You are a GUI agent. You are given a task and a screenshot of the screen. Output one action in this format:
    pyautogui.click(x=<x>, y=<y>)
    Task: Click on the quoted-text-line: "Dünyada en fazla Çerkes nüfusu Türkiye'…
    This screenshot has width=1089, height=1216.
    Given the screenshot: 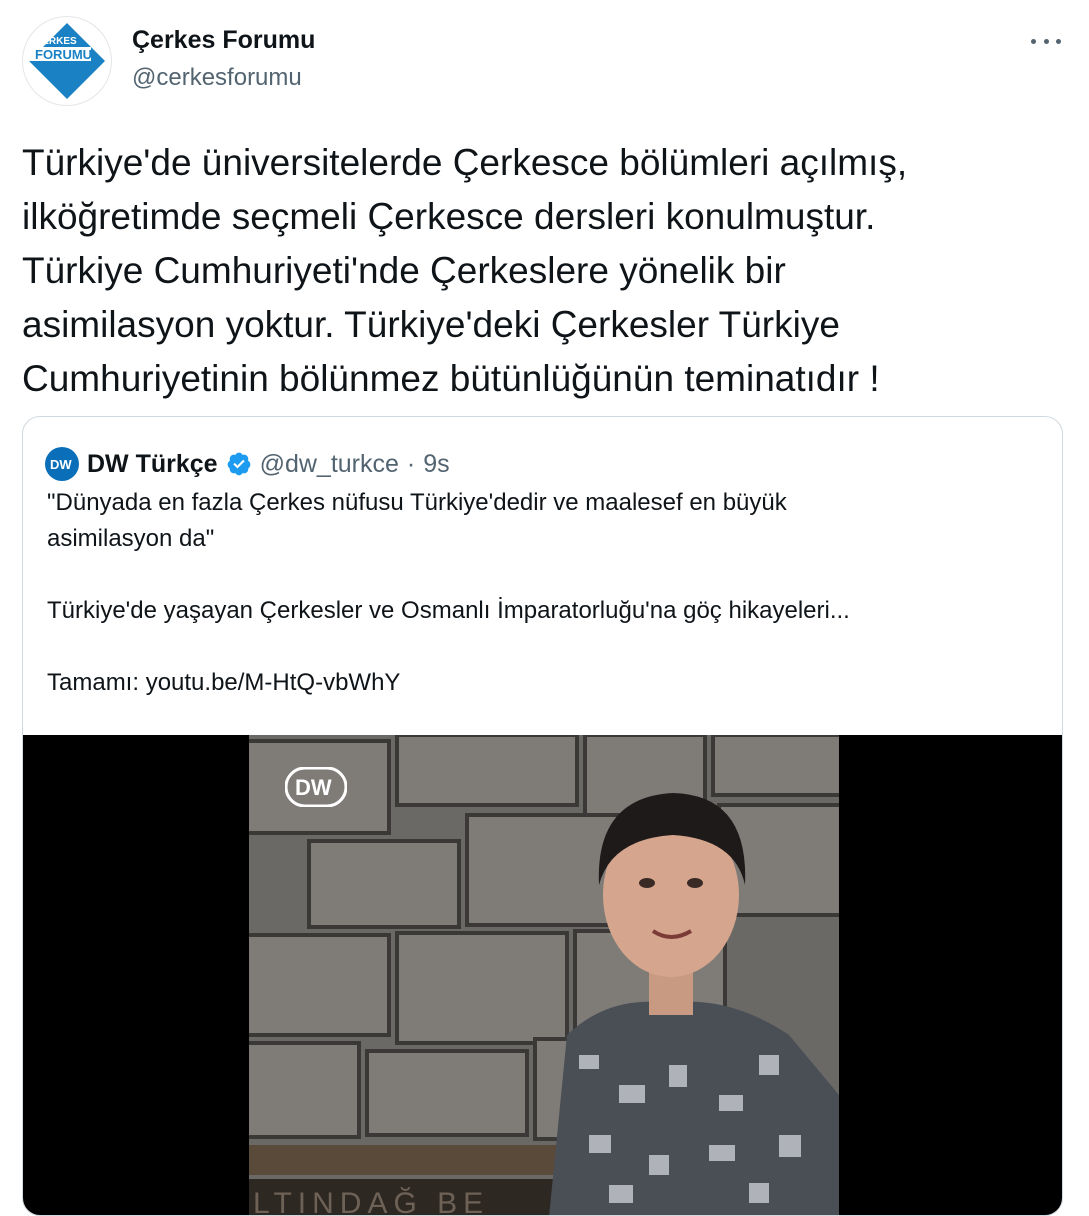 What is the action you would take?
    pyautogui.click(x=417, y=502)
    